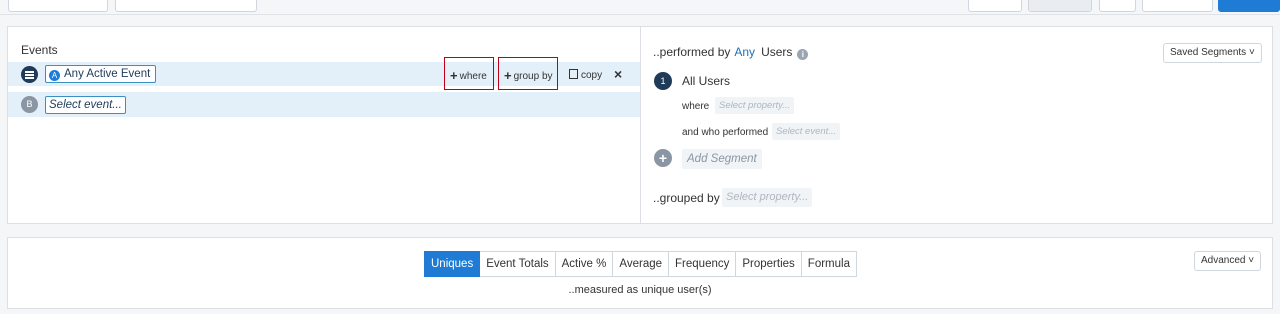 The width and height of the screenshot is (1280, 314). I want to click on any-dropdown: Any, so click(744, 52).